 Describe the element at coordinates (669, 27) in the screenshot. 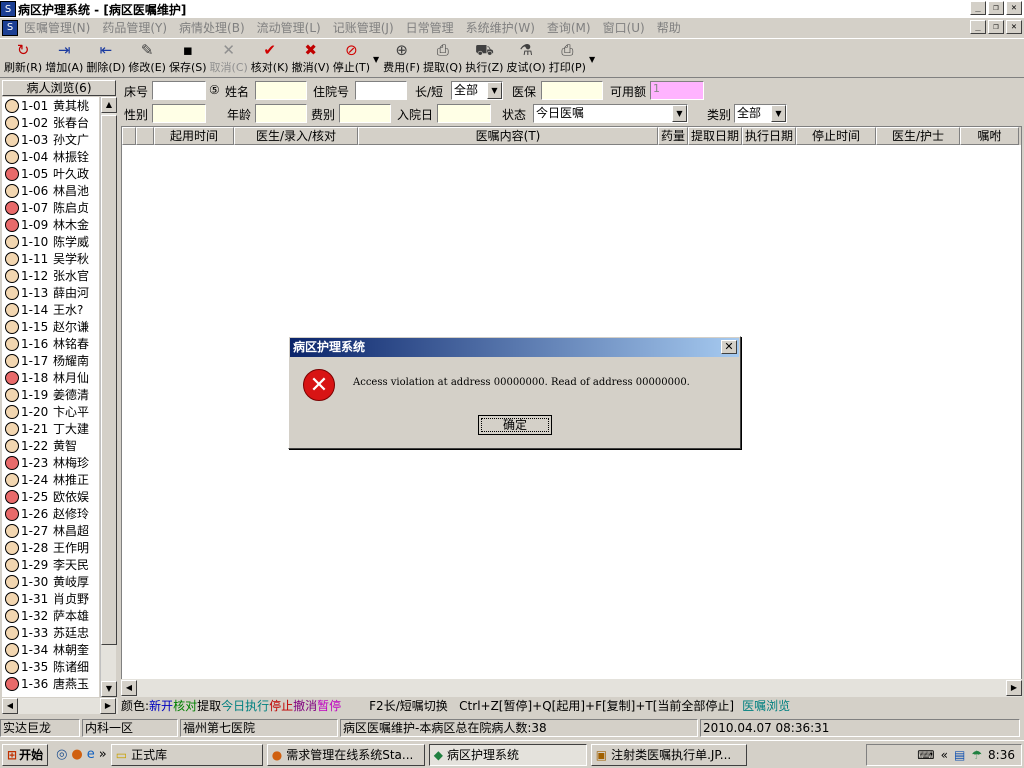

I see `menu-help: 帮助` at that location.